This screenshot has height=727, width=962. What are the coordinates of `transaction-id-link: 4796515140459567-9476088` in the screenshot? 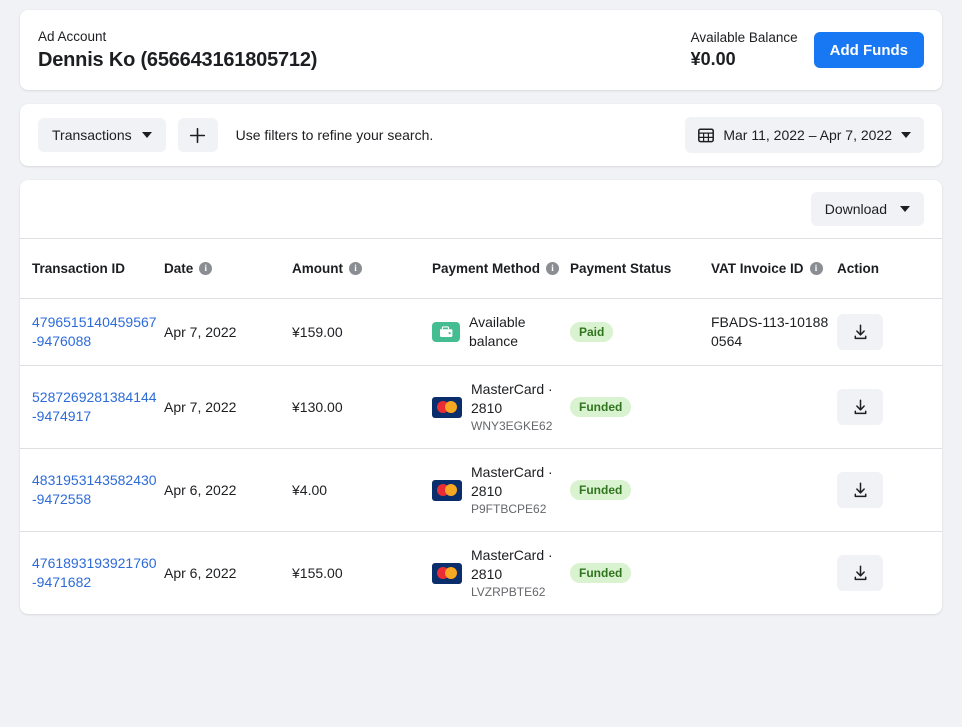 It's located at (94, 331).